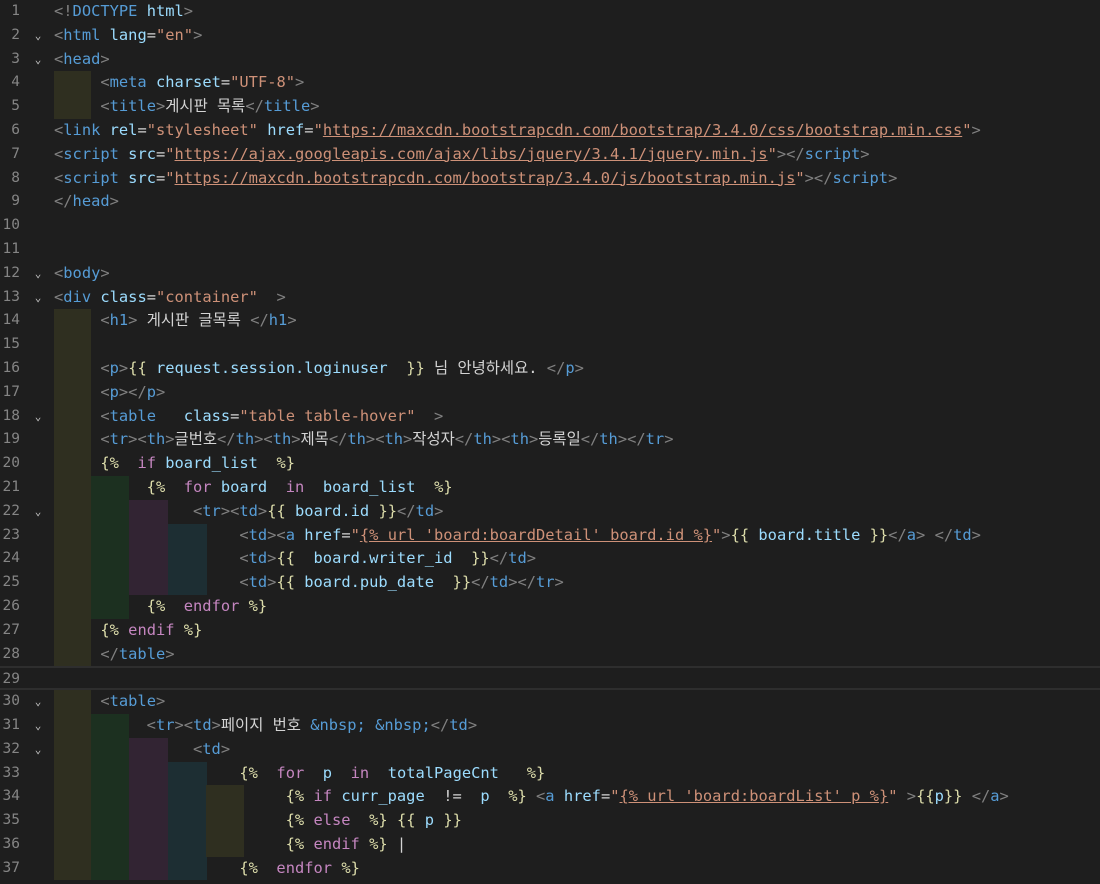 Image resolution: width=1100 pixels, height=884 pixels. I want to click on code-line: 21 {% for board in board_list %}, so click(550, 487).